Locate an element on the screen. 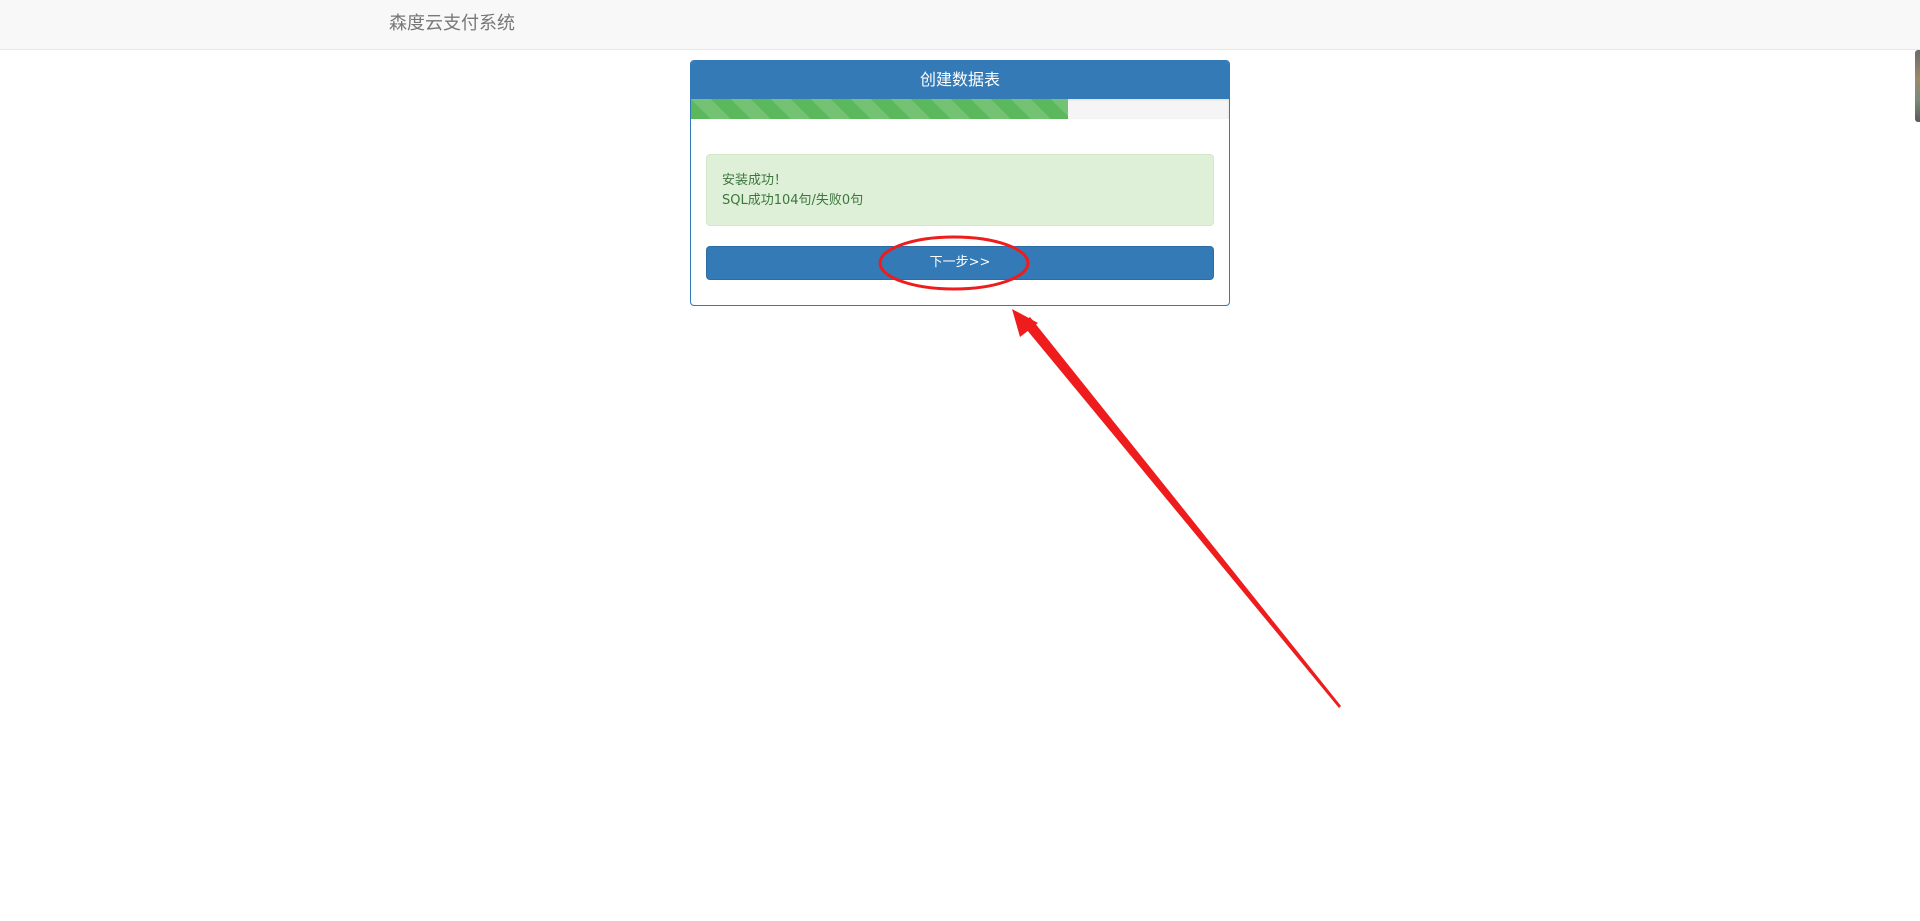 The height and width of the screenshot is (921, 1920). alert-sql-summary: SQL成功104句/失败0句 is located at coordinates (793, 200).